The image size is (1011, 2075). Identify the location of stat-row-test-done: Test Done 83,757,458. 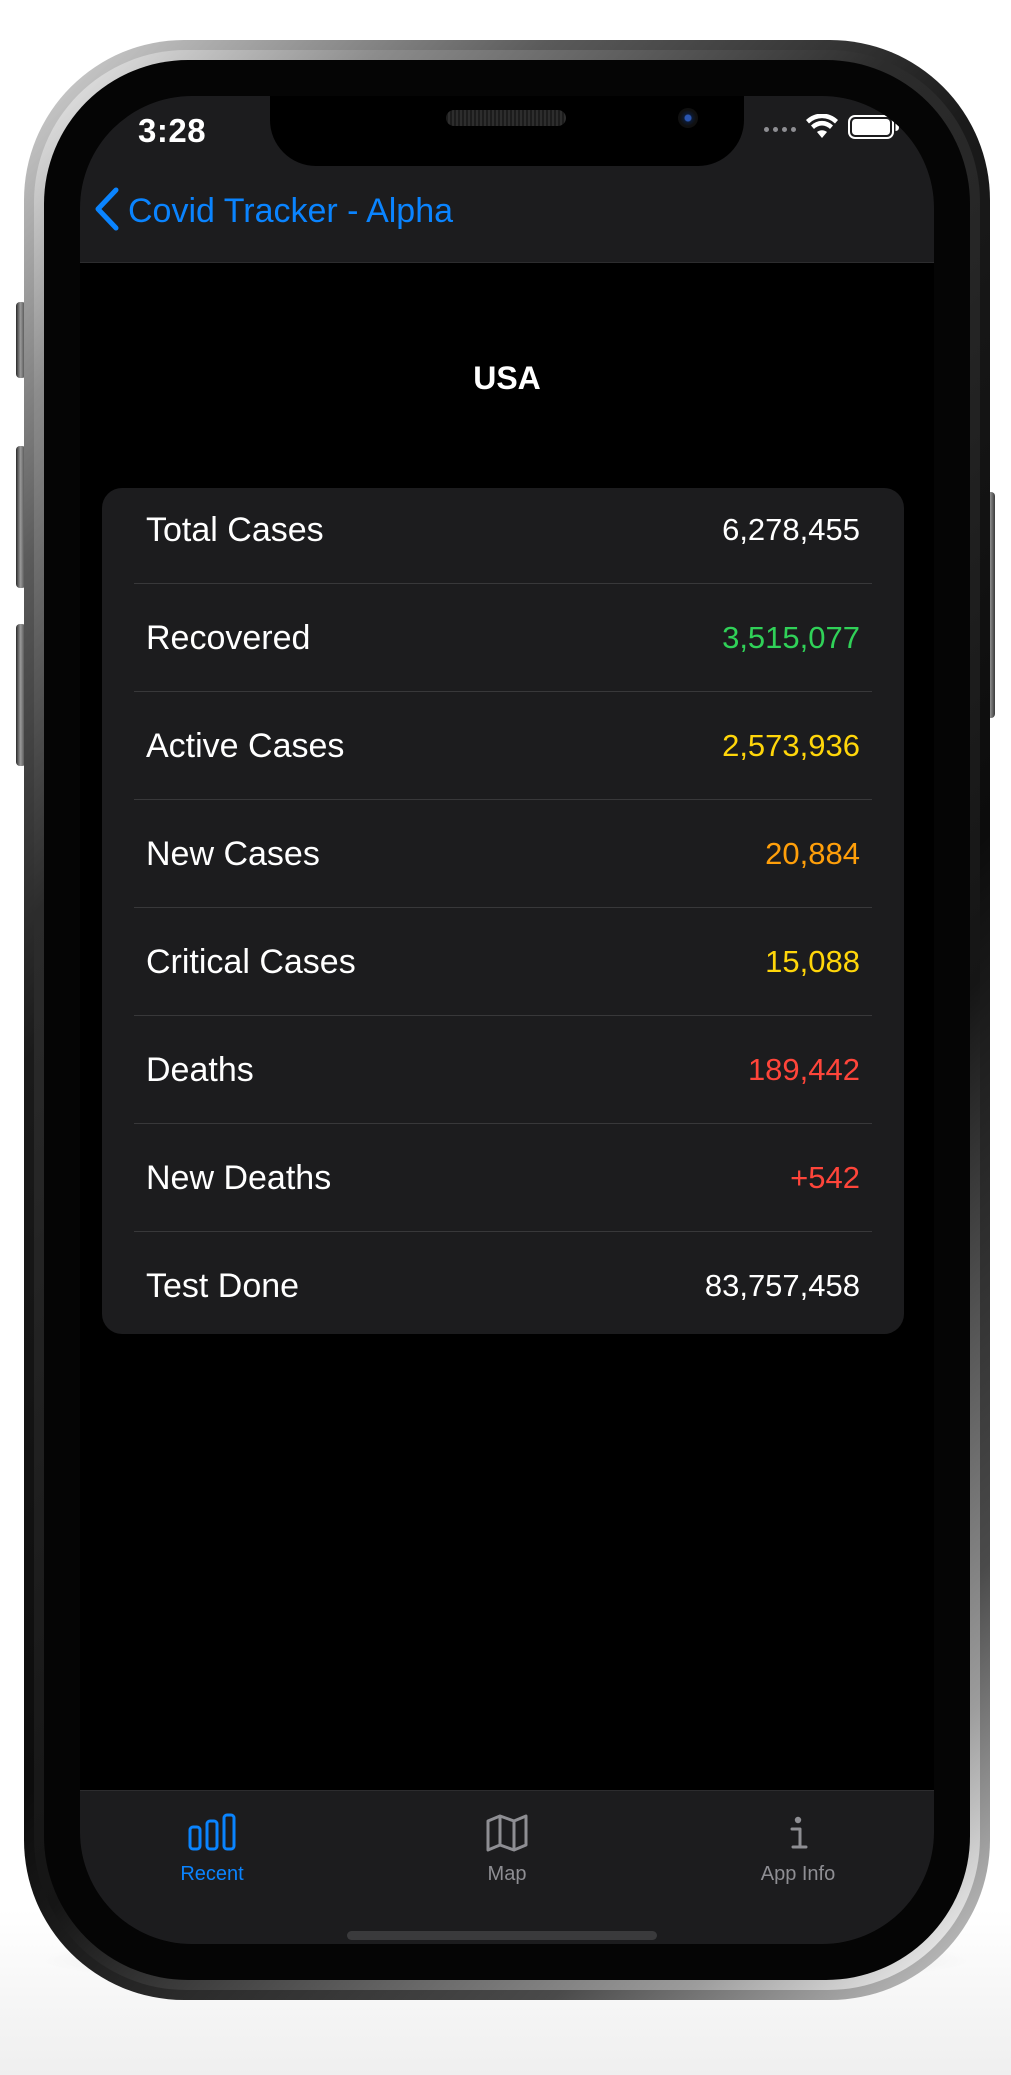
(503, 1283).